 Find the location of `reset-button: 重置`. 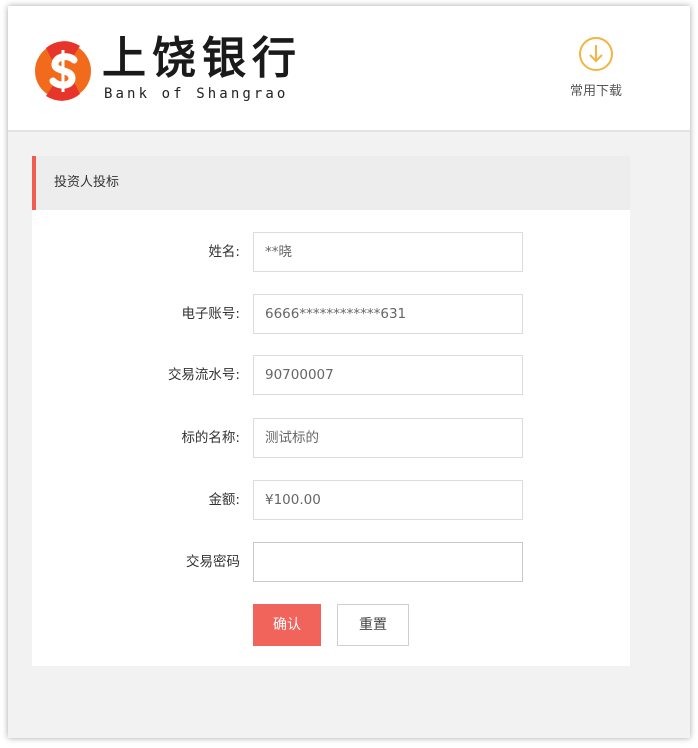

reset-button: 重置 is located at coordinates (373, 625).